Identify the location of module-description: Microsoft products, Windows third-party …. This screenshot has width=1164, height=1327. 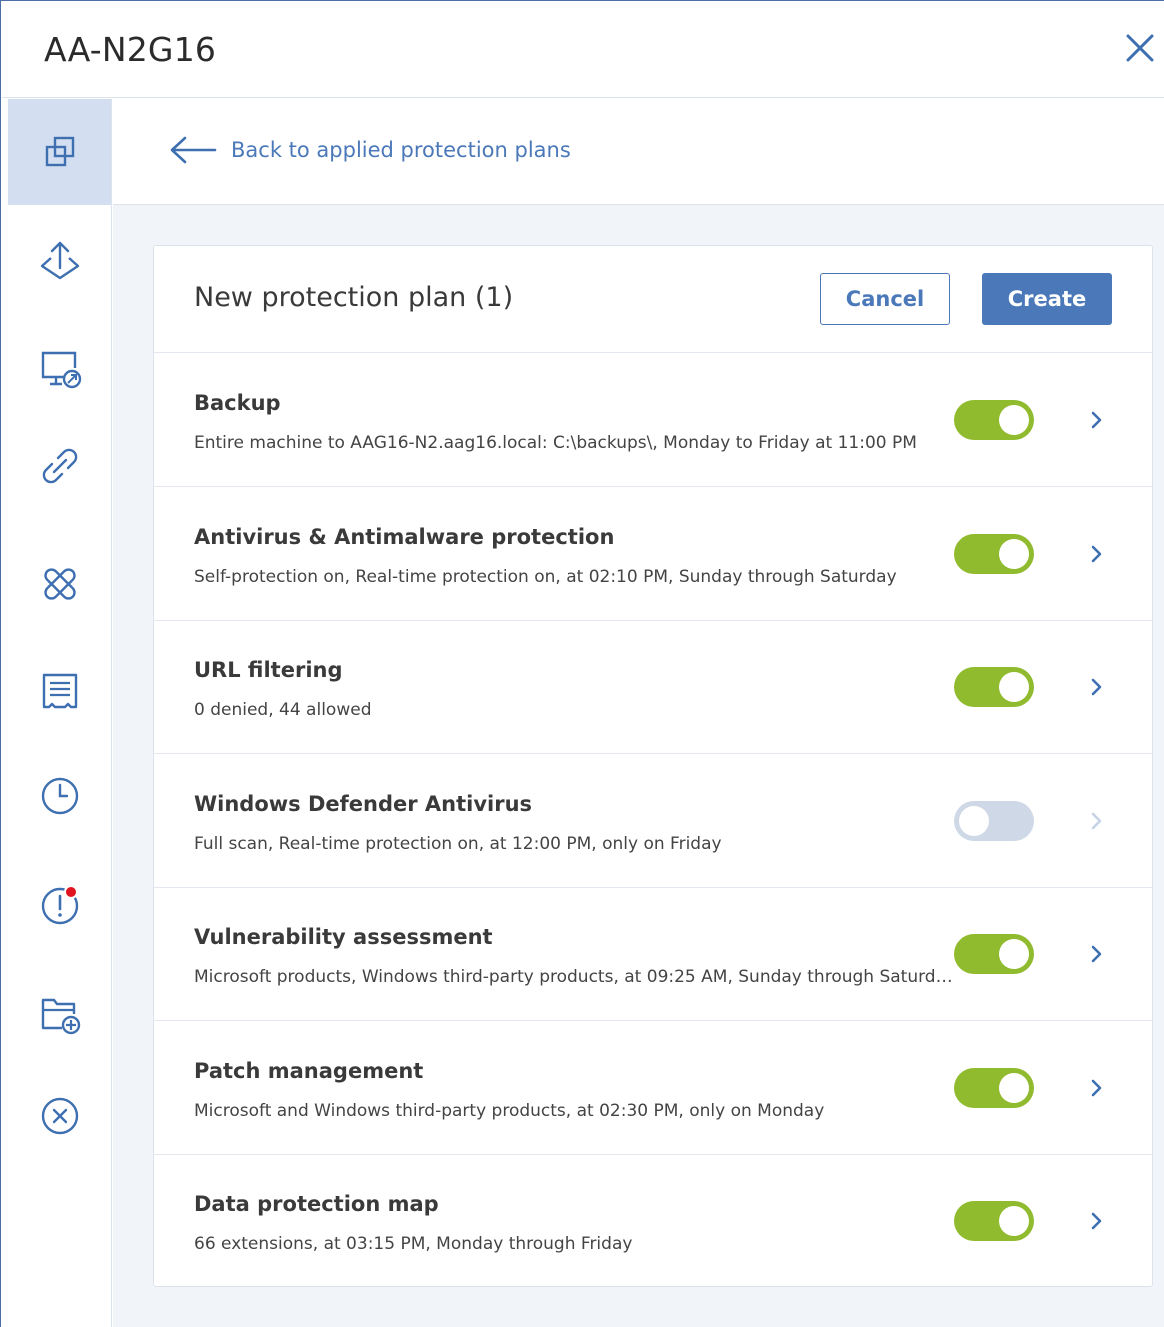
(574, 977).